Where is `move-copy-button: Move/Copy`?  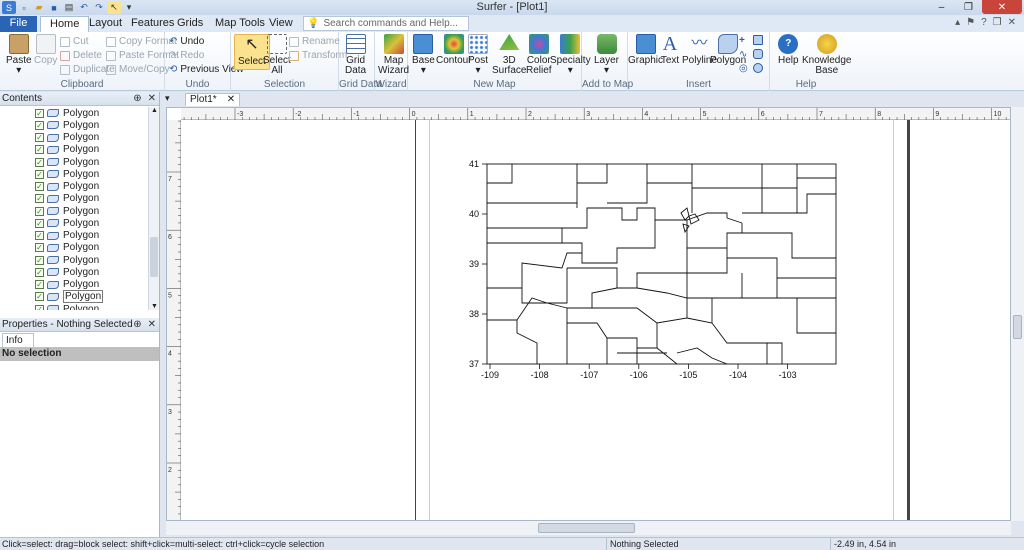
move-copy-button: Move/Copy is located at coordinates (138, 69).